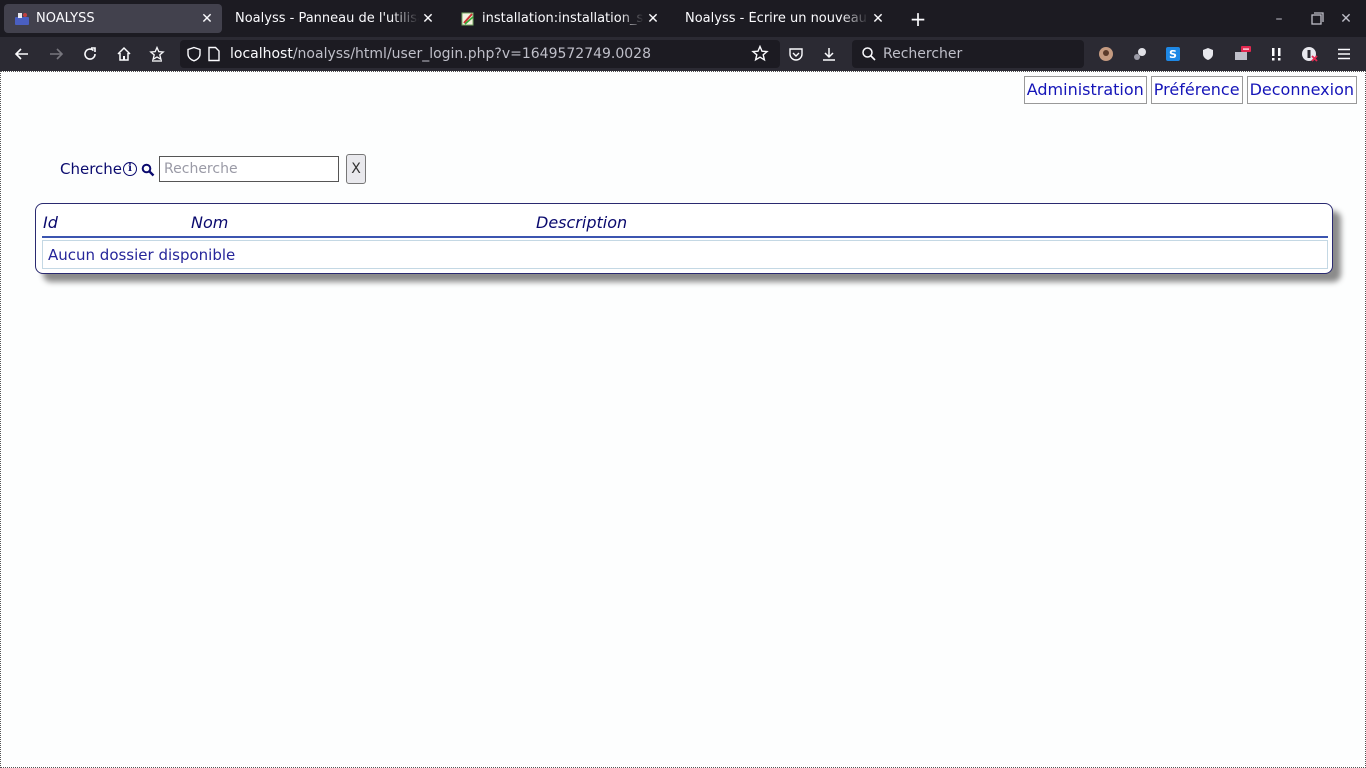  Describe the element at coordinates (1301, 90) in the screenshot. I see `deconnexion-link: Deconnexion` at that location.